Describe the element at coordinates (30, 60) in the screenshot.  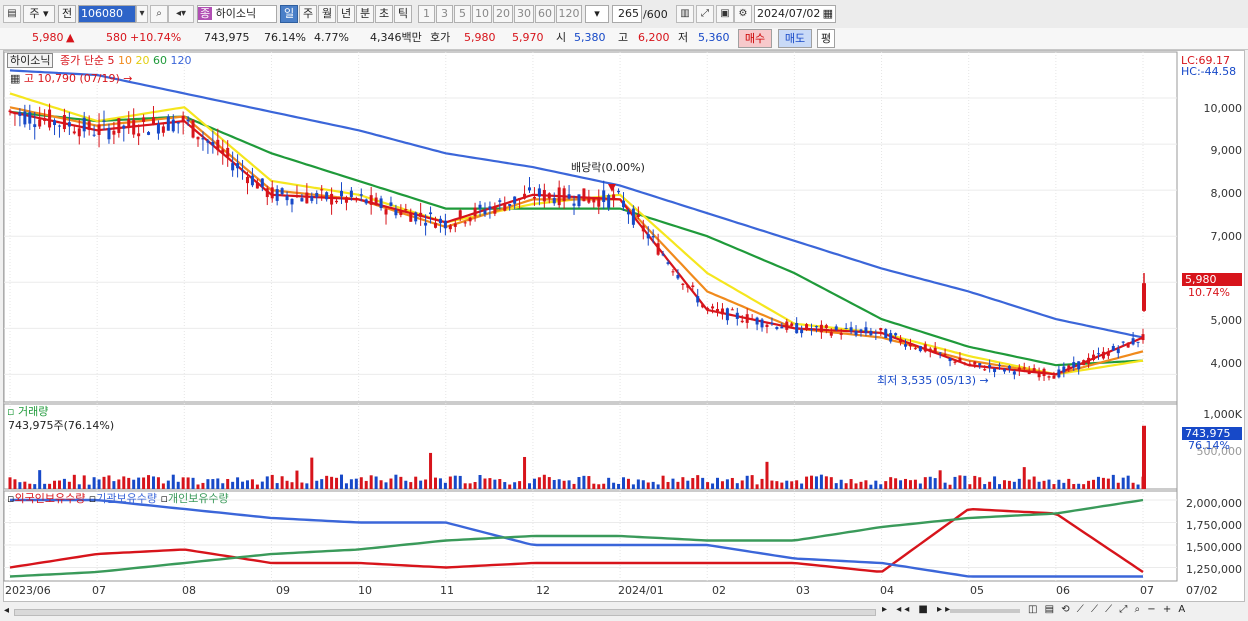
I see `stock-title: 하이소닉` at that location.